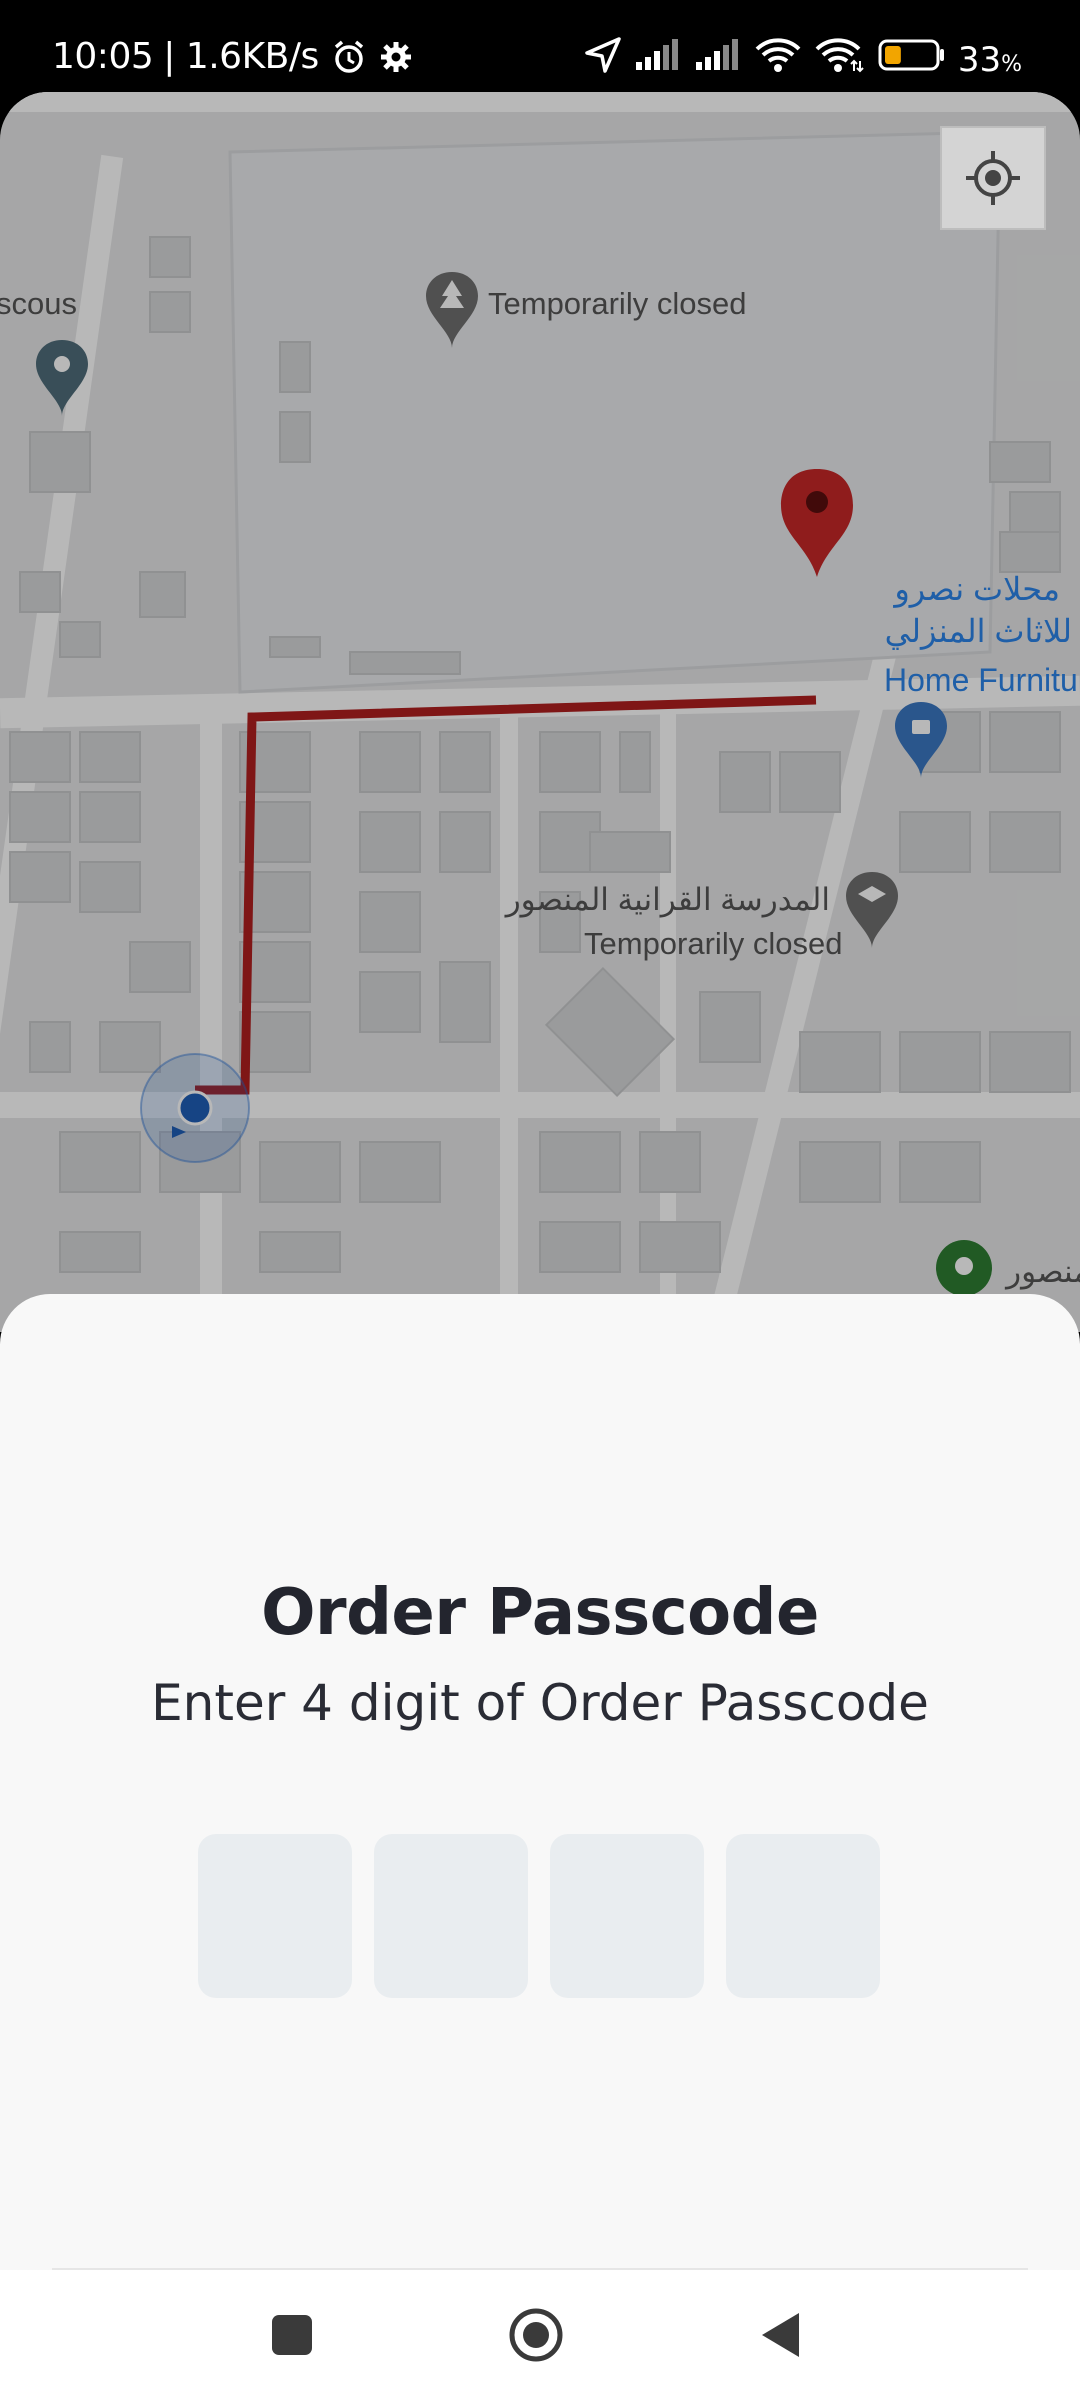  Describe the element at coordinates (977, 589) in the screenshot. I see `store-name-ar-line1: محلات نصرو` at that location.